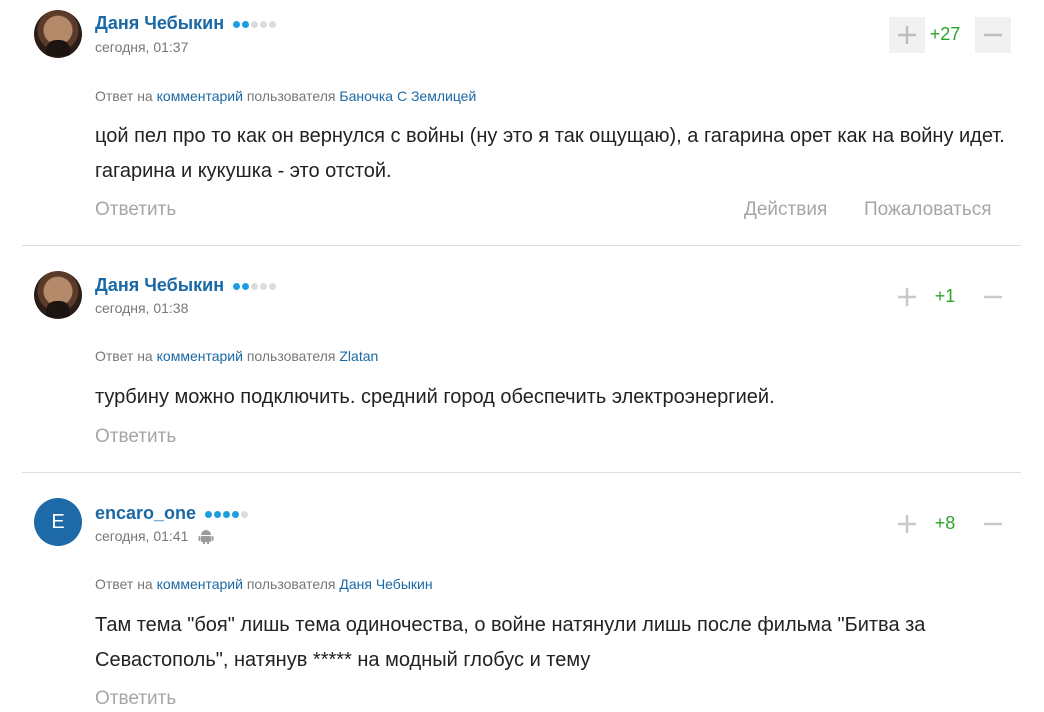 This screenshot has width=1044, height=712. I want to click on reply-to-line: Ответ на комментарий пользователя Zlatan, so click(236, 356).